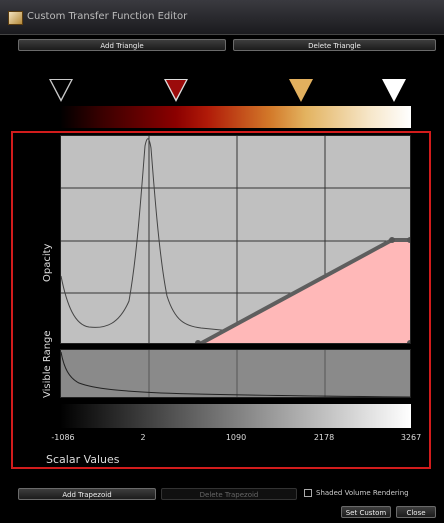 This screenshot has width=444, height=523. What do you see at coordinates (122, 45) in the screenshot?
I see `add-triangle-button: Add Triangle` at bounding box center [122, 45].